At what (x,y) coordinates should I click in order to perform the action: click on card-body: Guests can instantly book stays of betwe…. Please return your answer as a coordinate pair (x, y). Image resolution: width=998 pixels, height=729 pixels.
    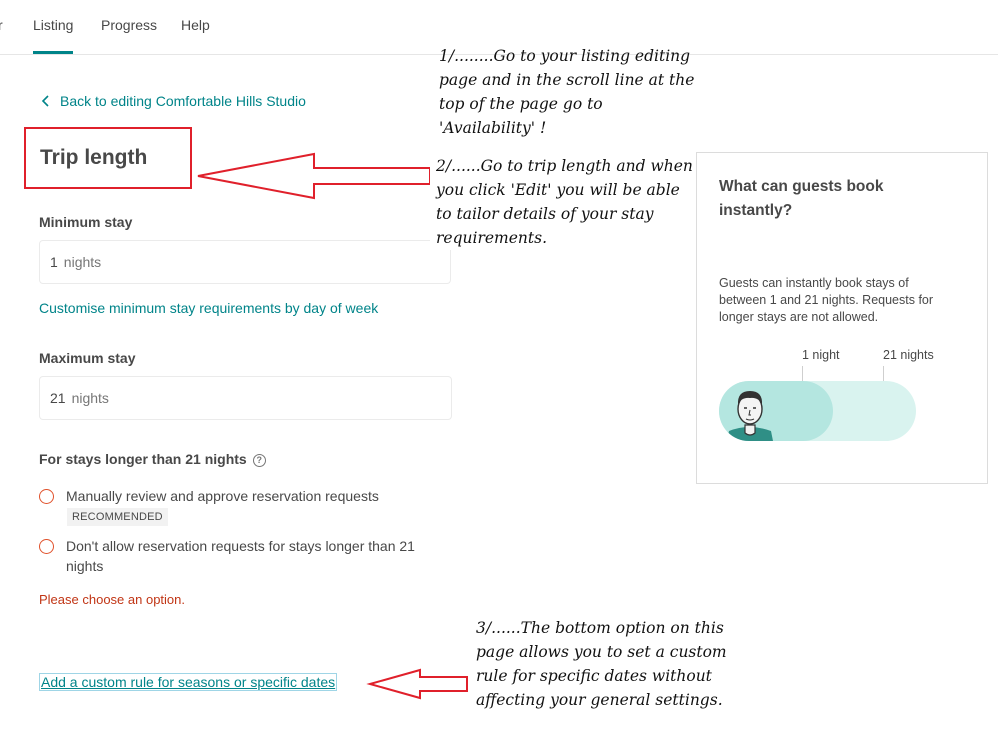
    Looking at the image, I should click on (826, 300).